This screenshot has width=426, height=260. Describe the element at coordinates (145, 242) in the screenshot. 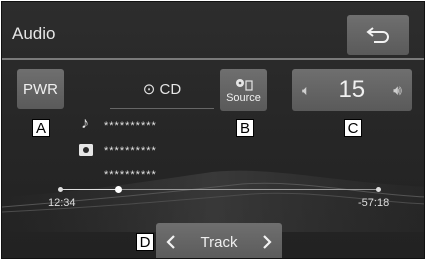

I see `callout-d: D` at that location.